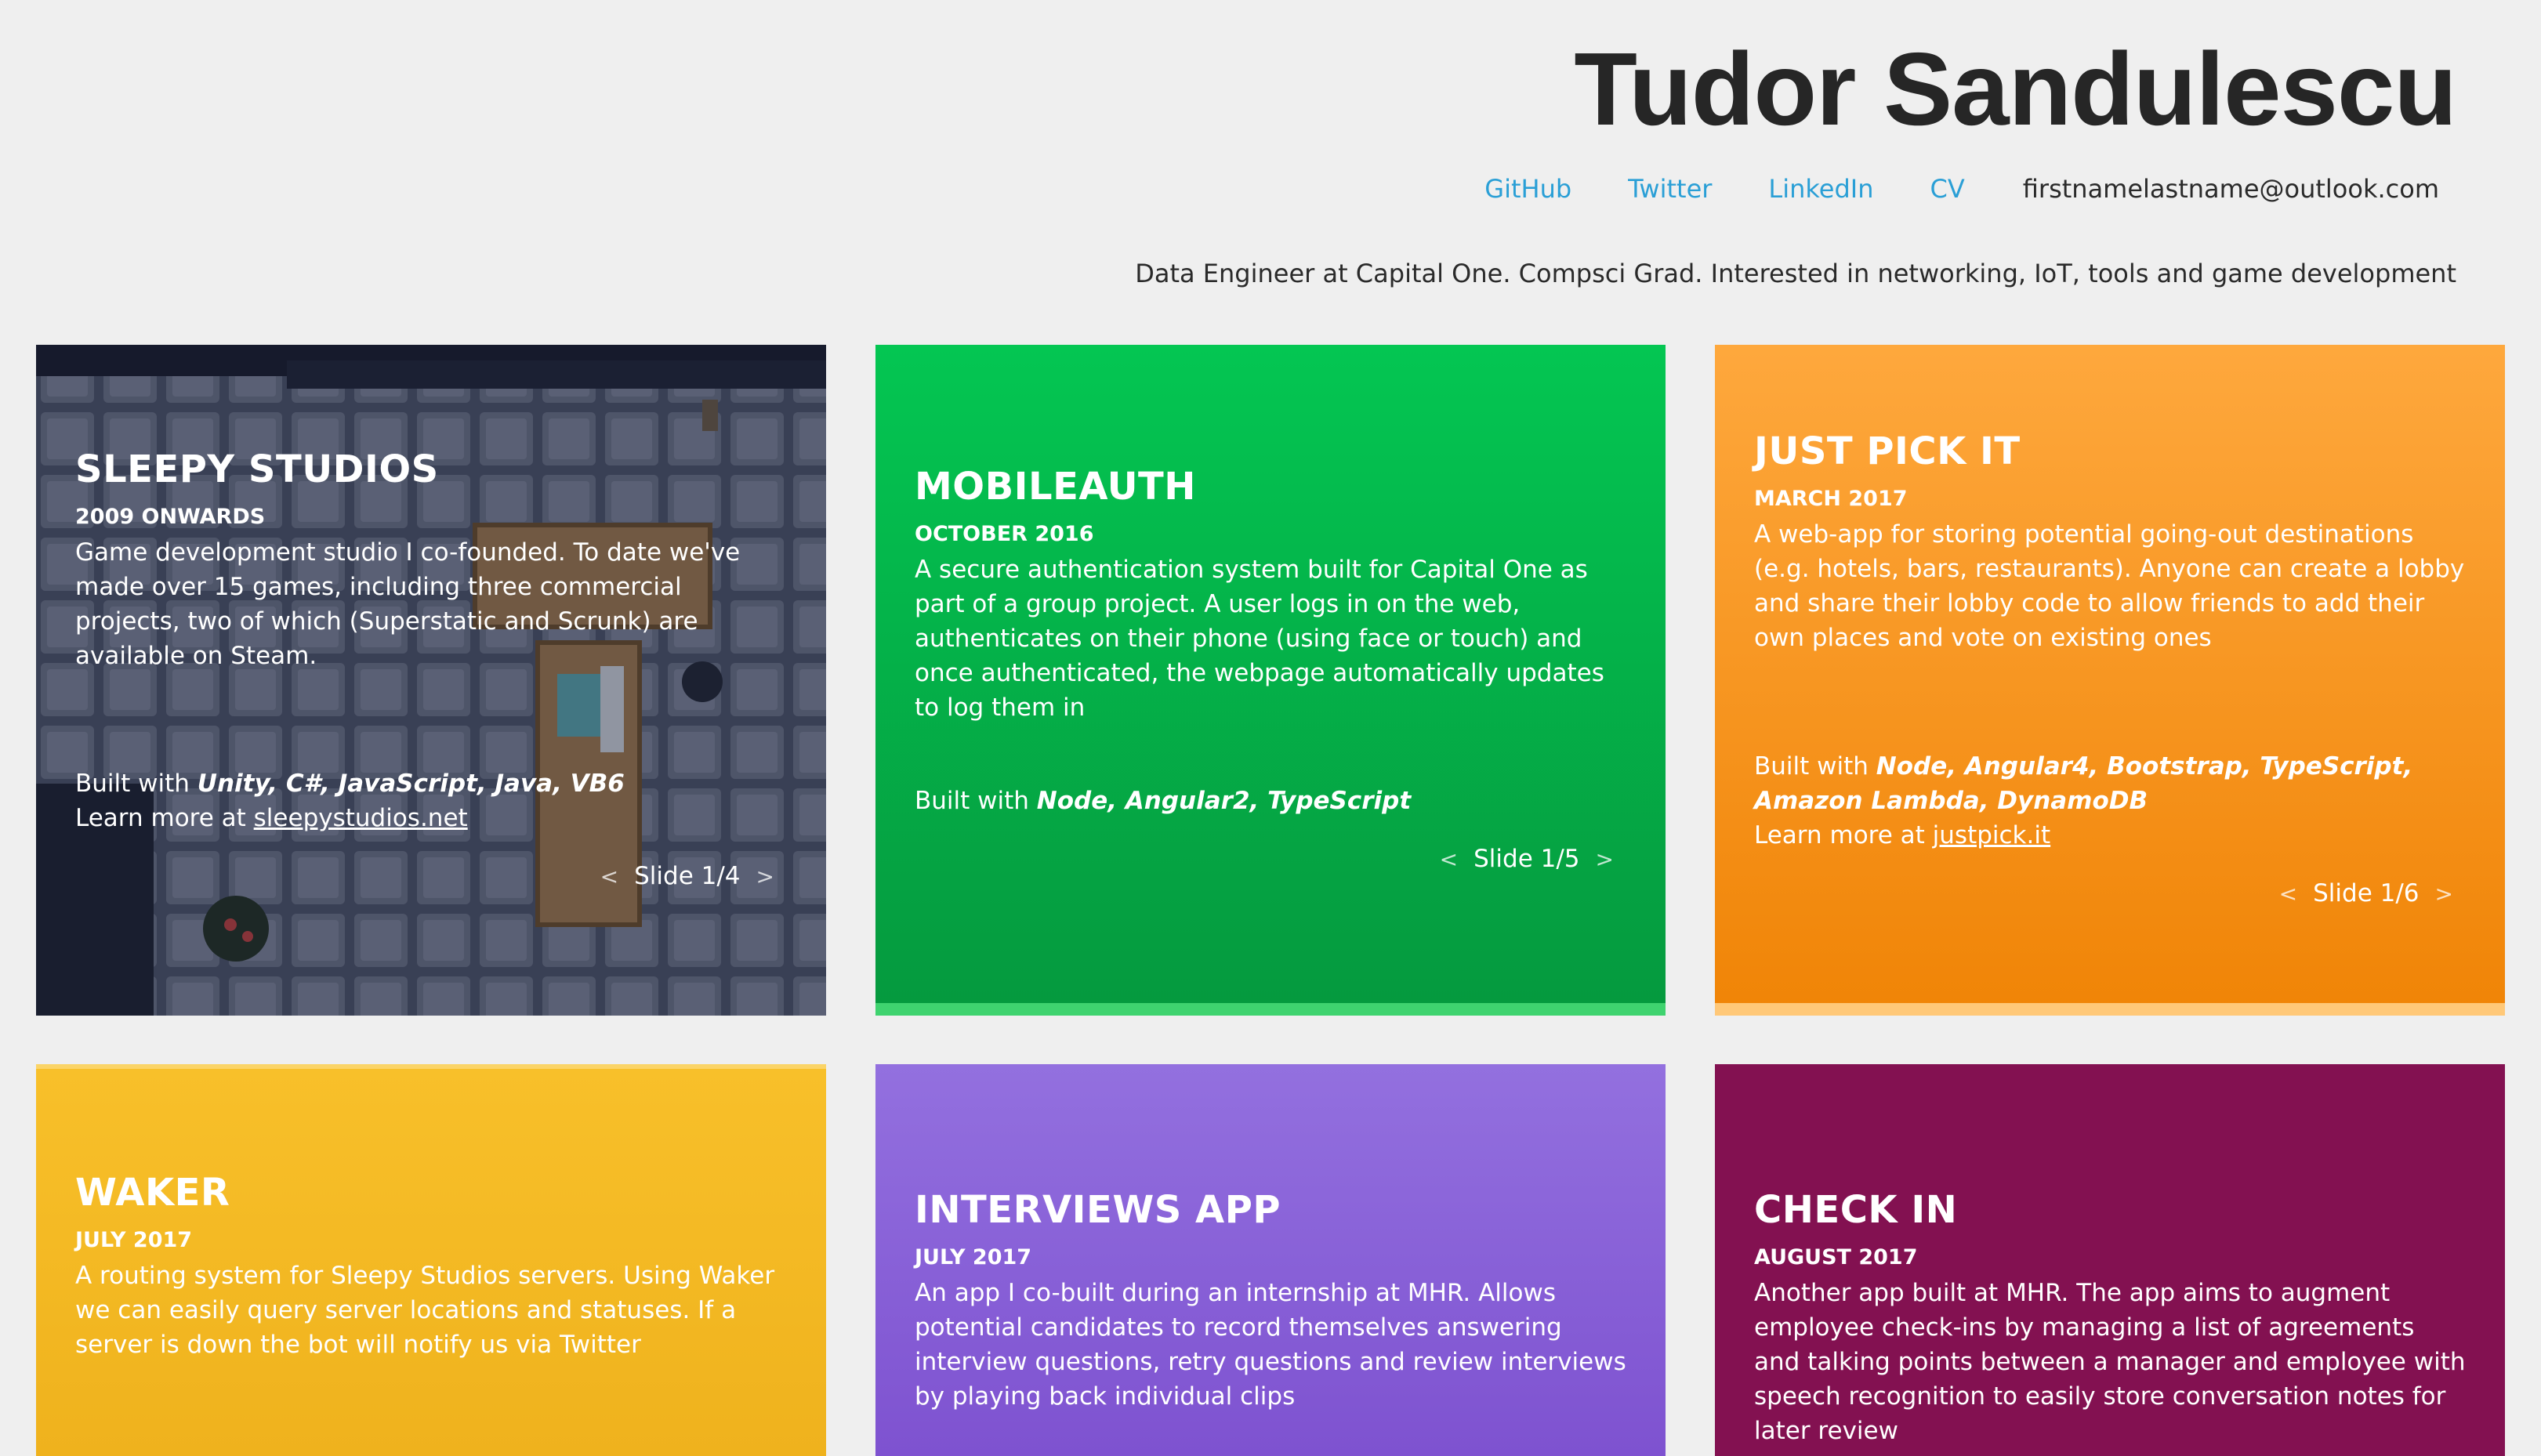  I want to click on github-link: GitHub, so click(1528, 189).